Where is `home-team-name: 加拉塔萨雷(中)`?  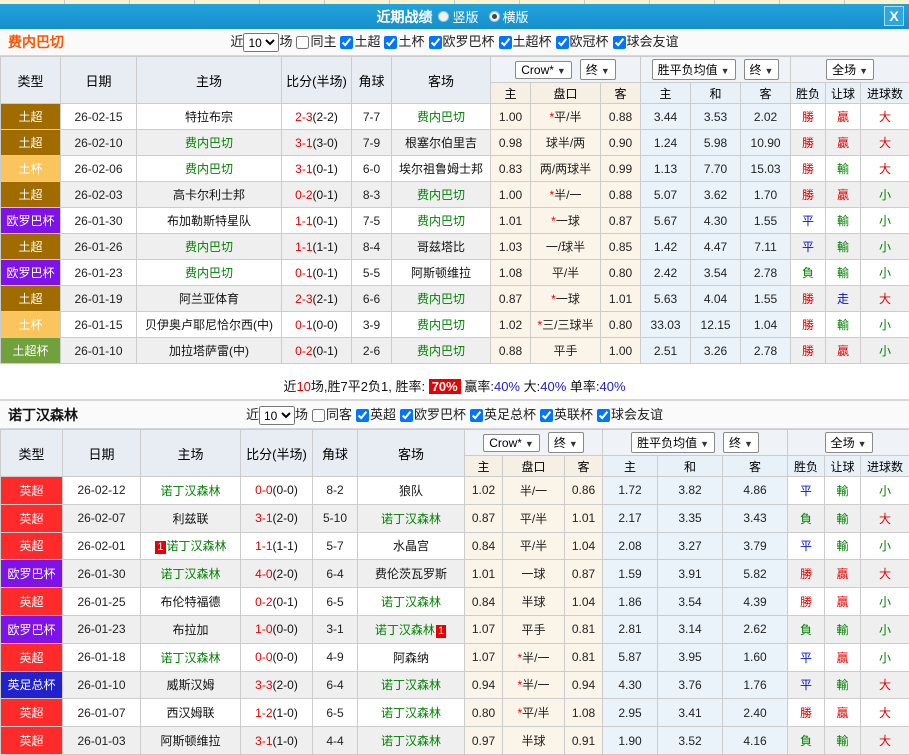 home-team-name: 加拉塔萨雷(中) is located at coordinates (209, 351).